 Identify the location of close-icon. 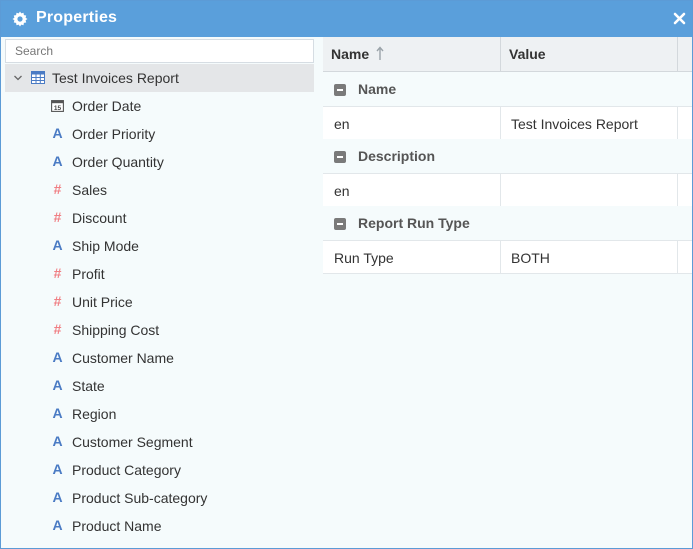
(679, 18).